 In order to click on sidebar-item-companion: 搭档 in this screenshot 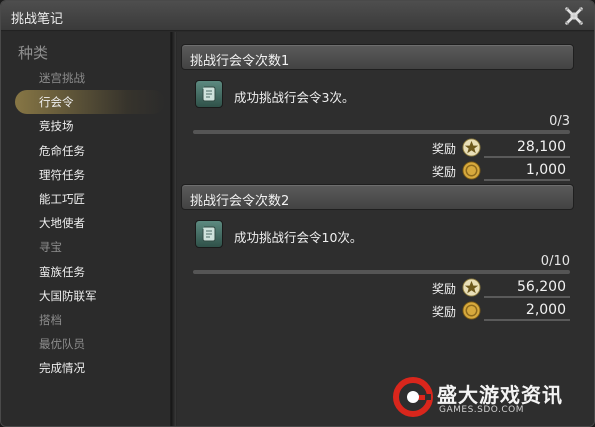, I will do `click(86, 320)`.